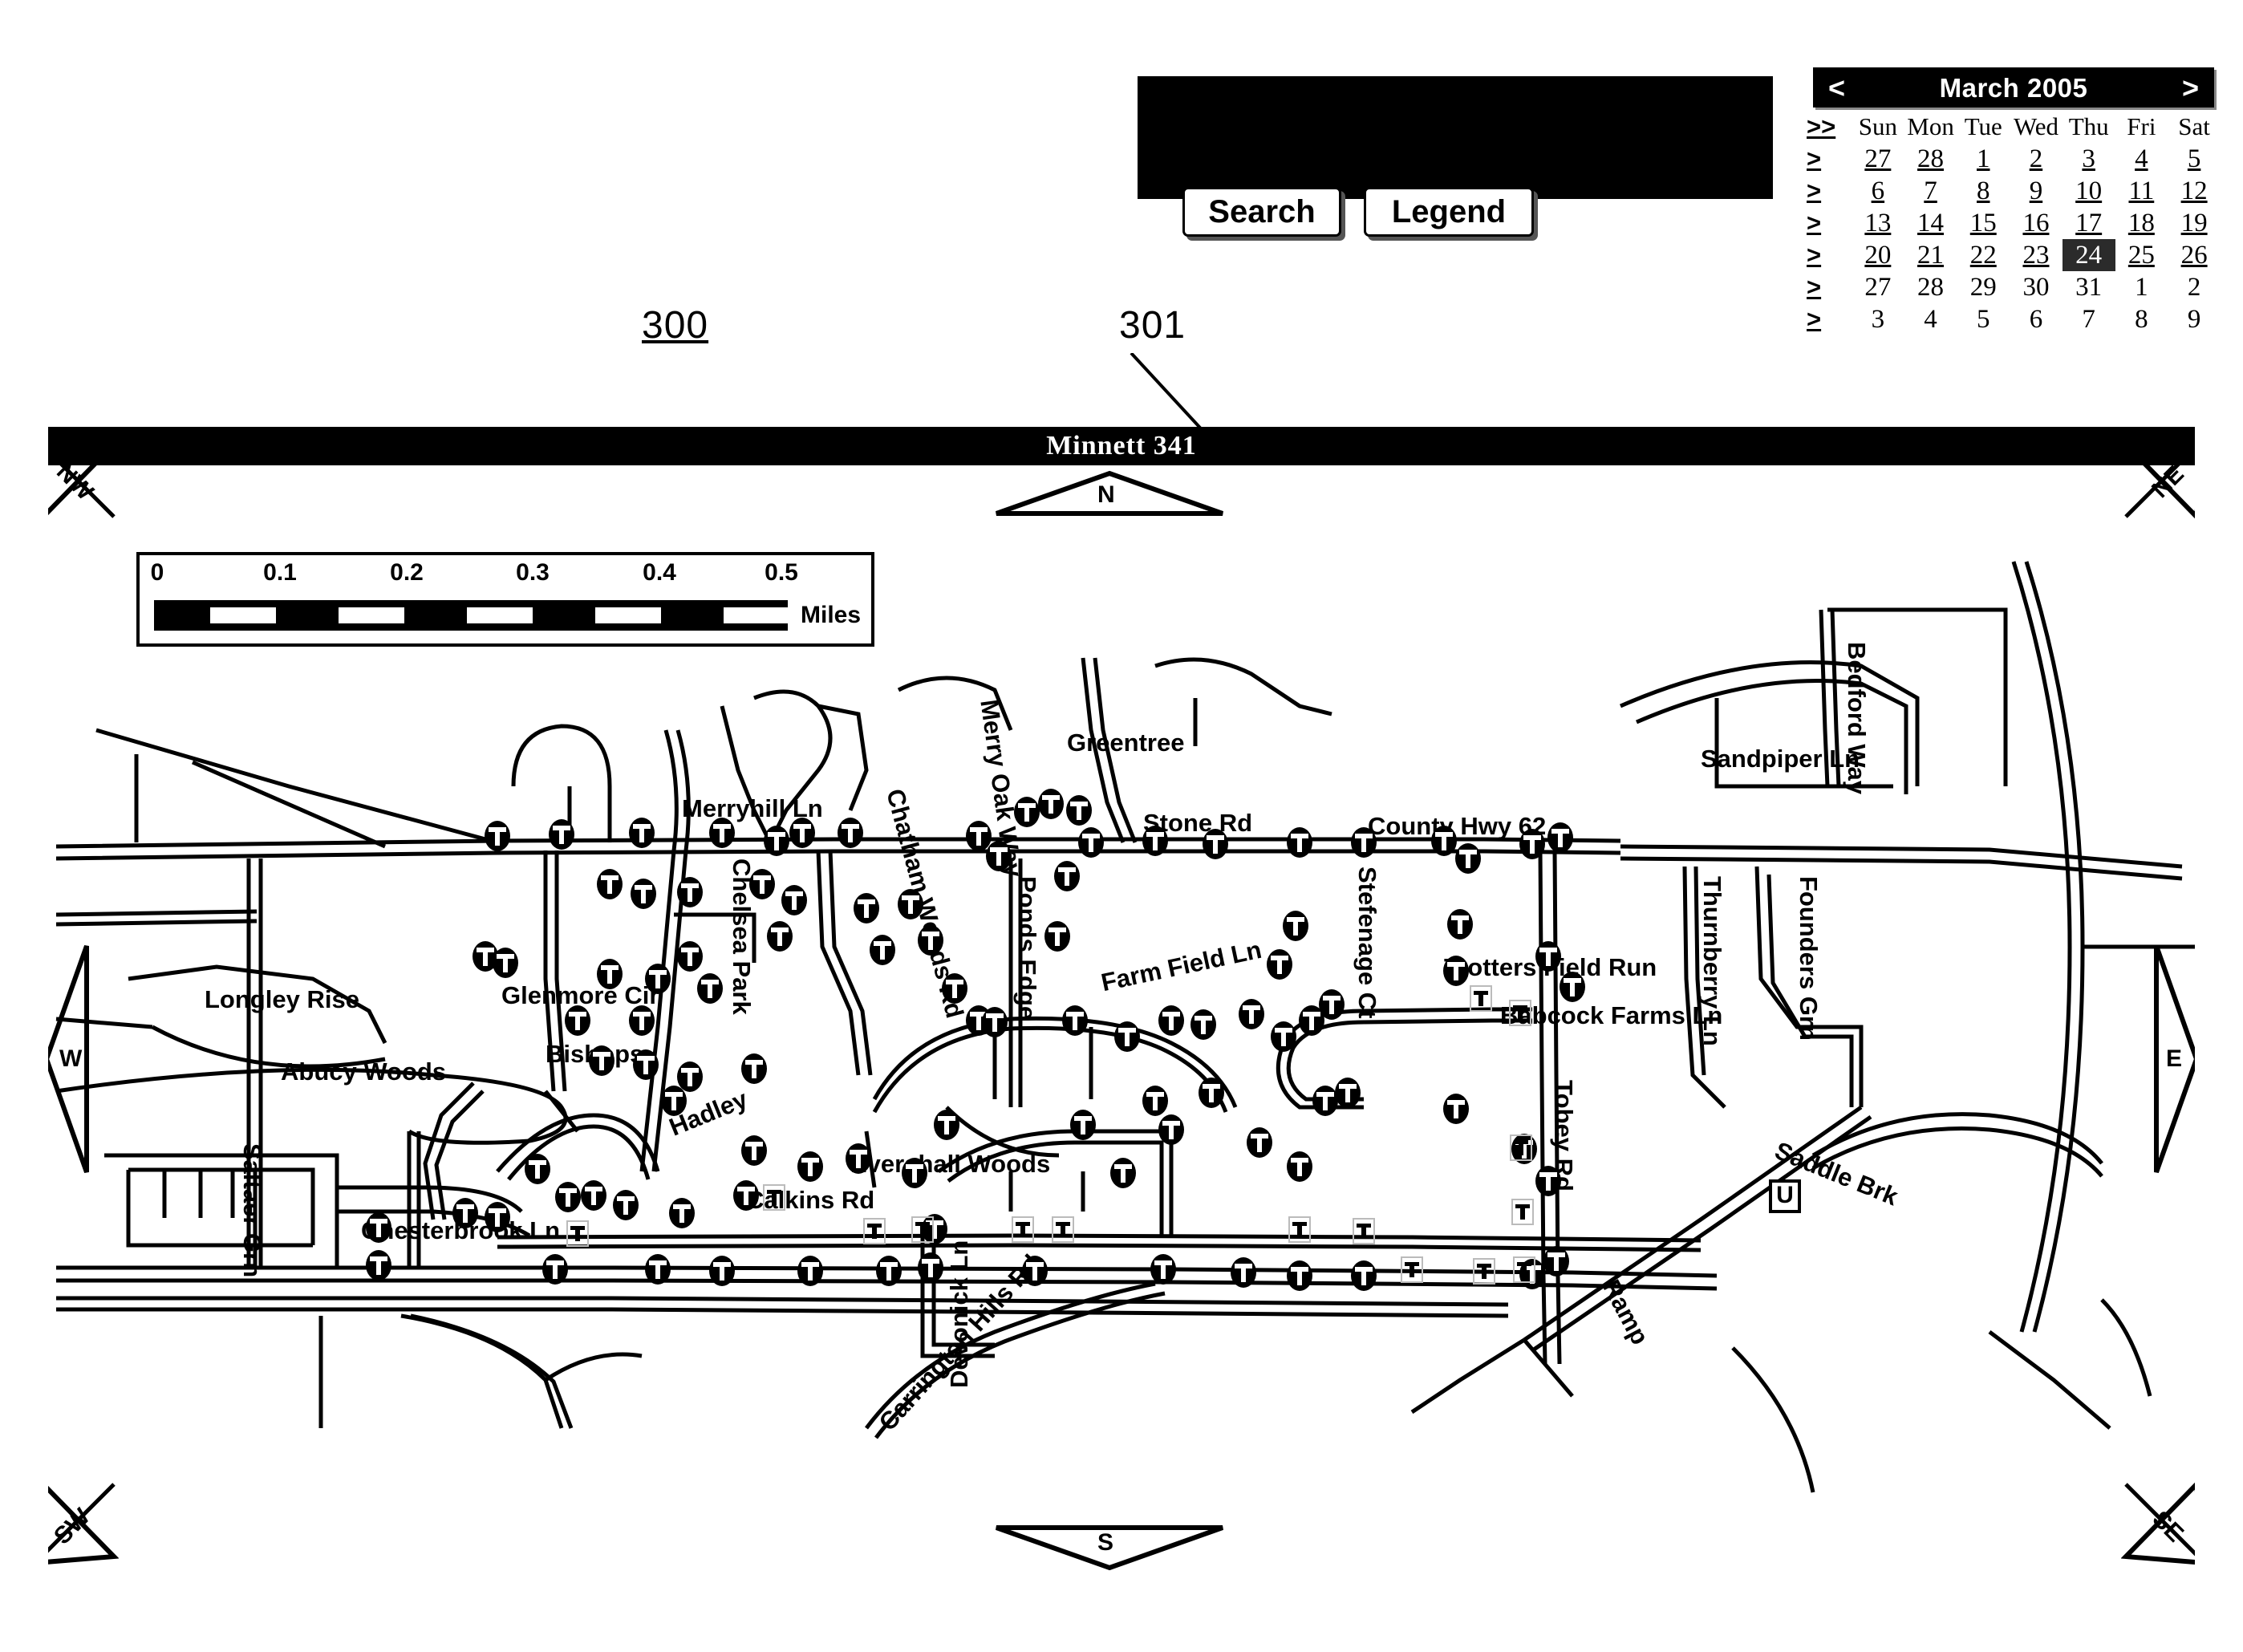 The image size is (2243, 1652). I want to click on calendar-day-cell: 16, so click(2036, 223).